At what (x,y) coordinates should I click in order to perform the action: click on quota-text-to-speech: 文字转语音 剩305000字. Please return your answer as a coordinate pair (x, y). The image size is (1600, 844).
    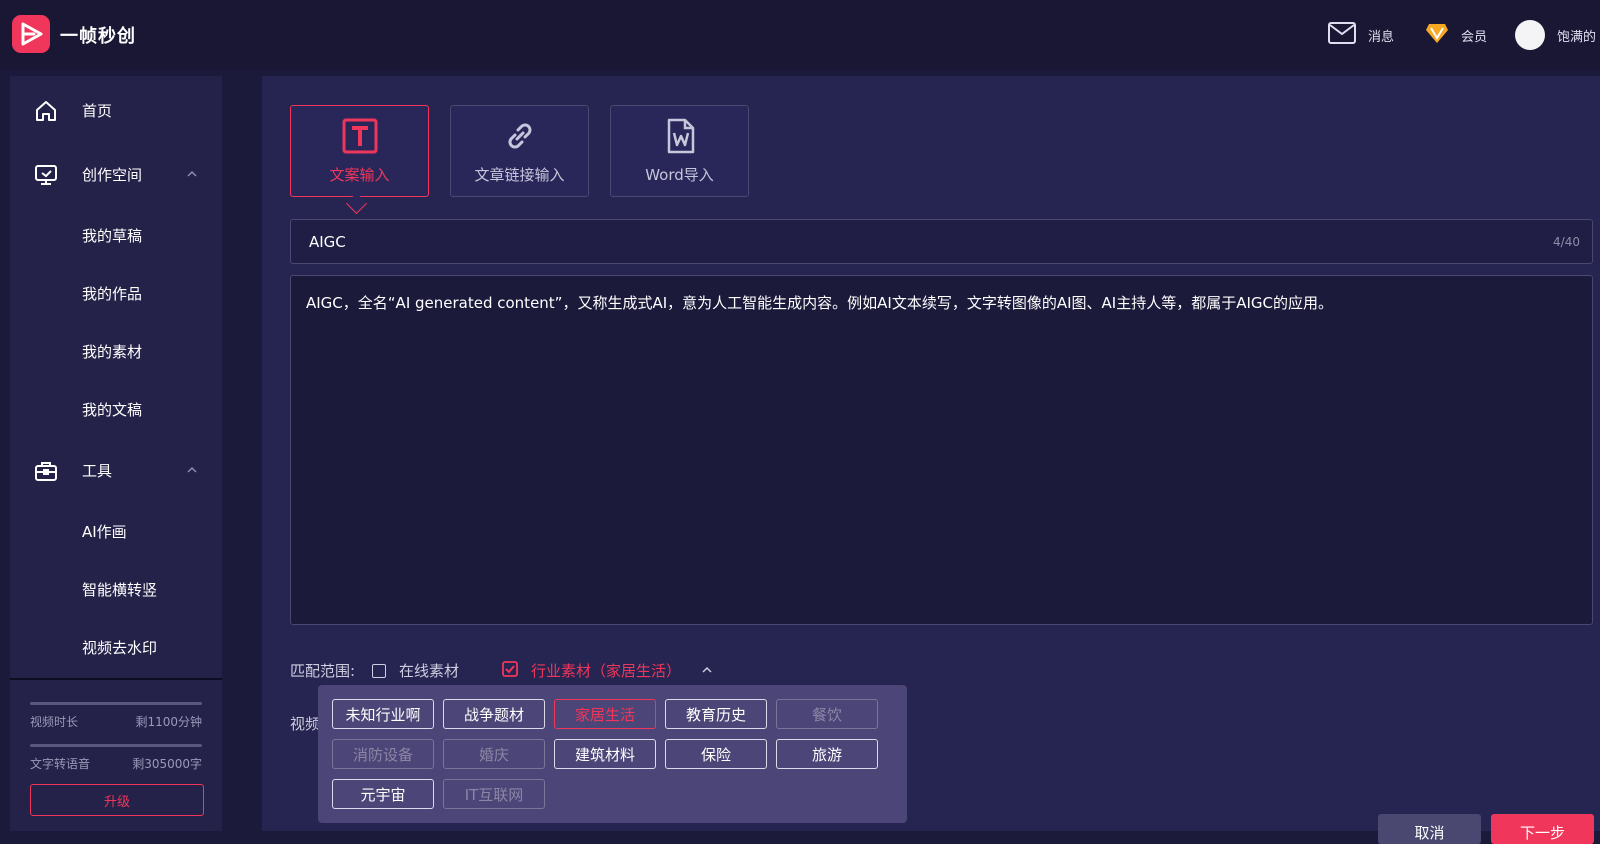
    Looking at the image, I should click on (116, 758).